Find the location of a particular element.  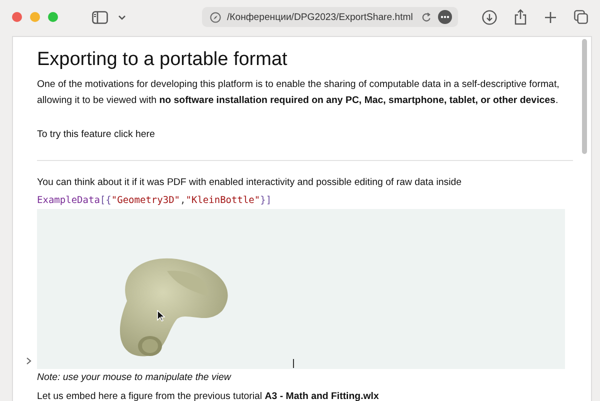

tabs-overview-icon is located at coordinates (581, 17).